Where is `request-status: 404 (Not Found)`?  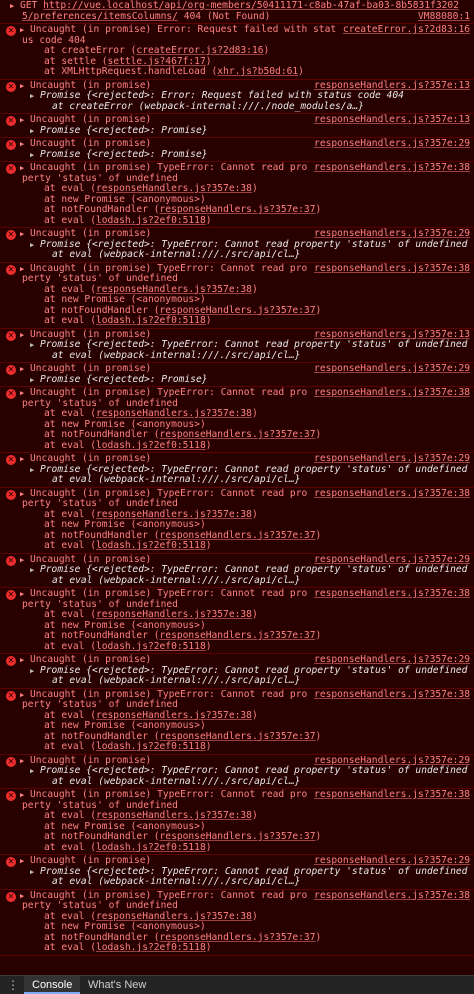
request-status: 404 (Not Found) is located at coordinates (224, 16).